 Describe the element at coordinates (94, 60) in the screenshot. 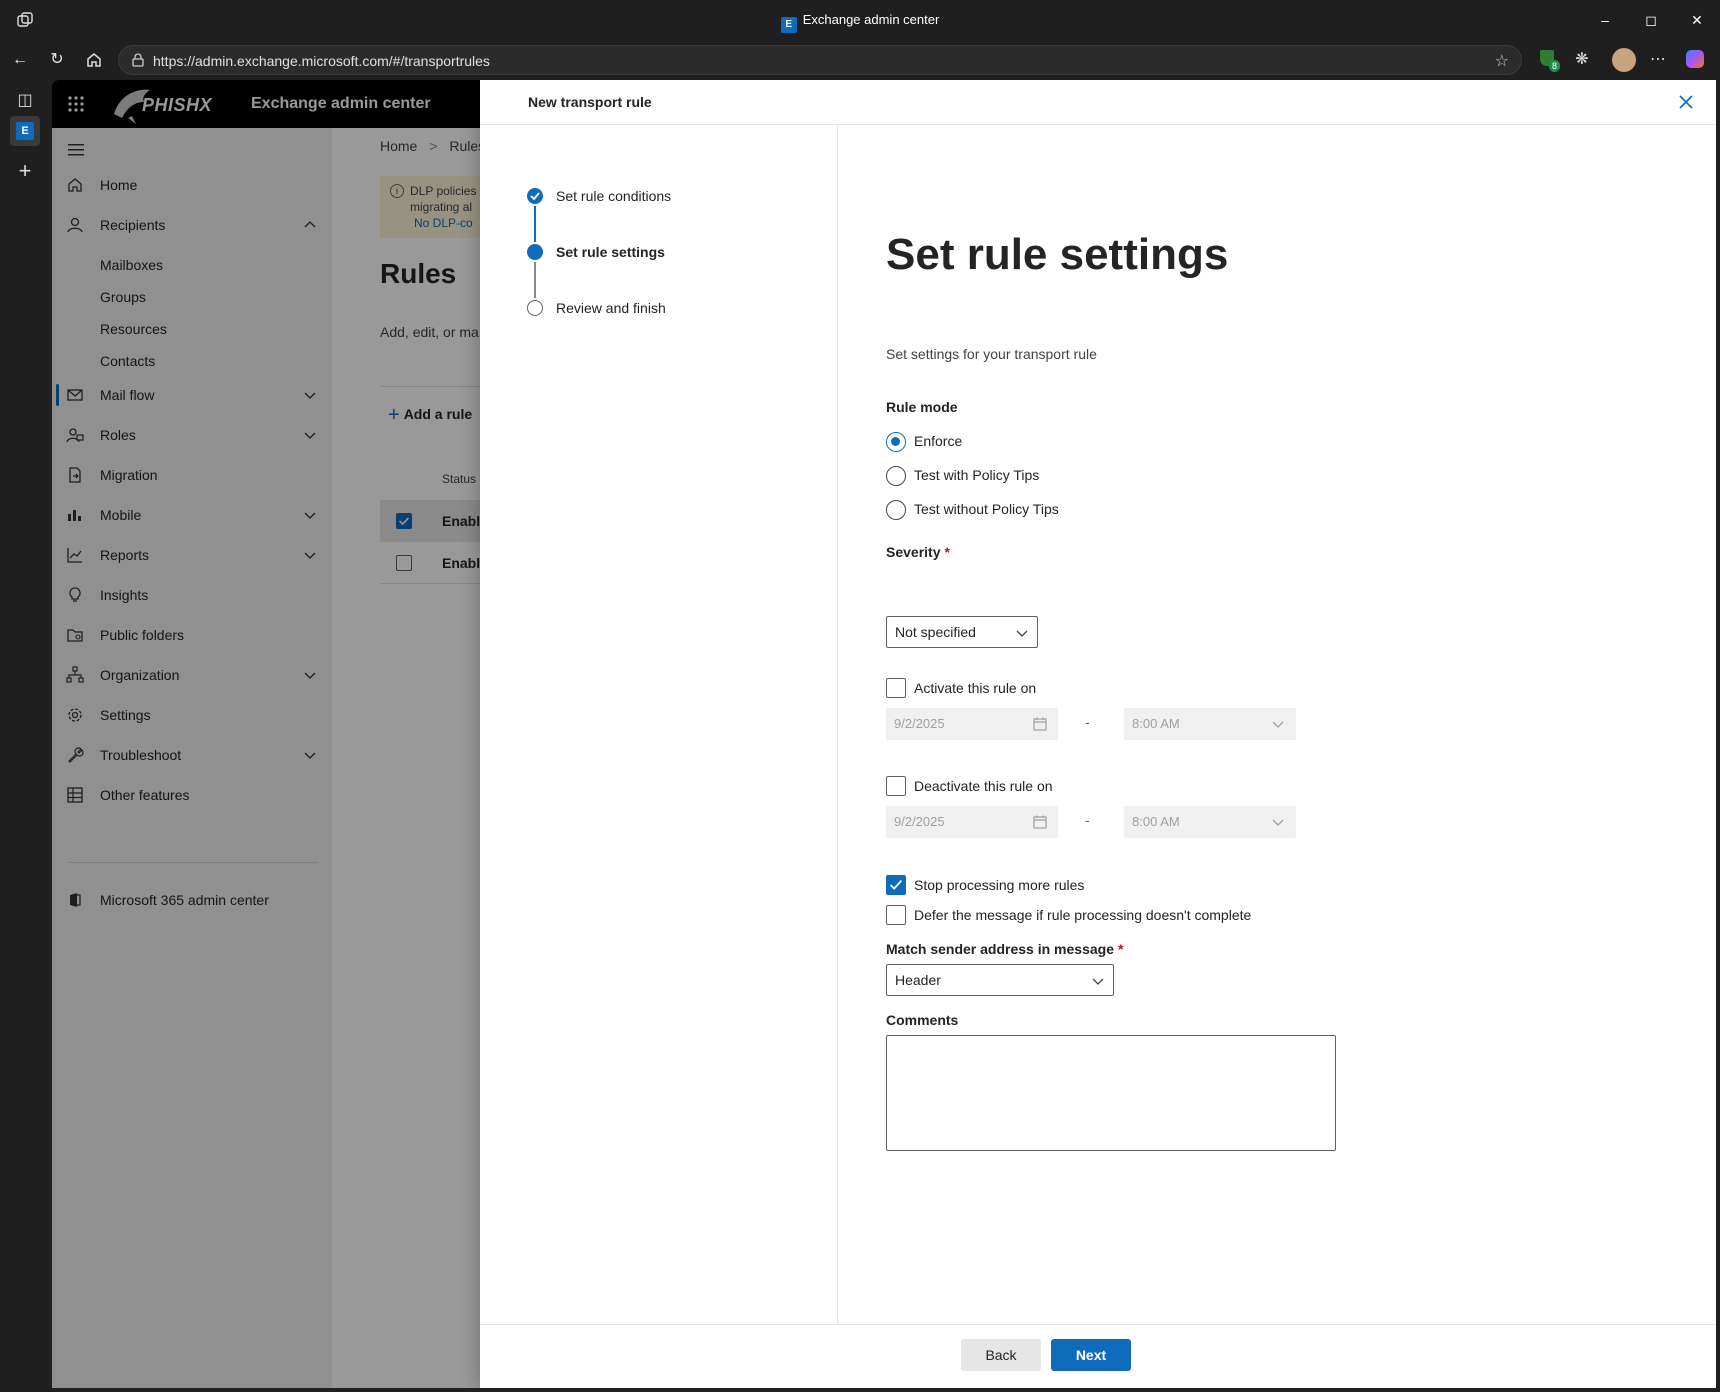

I see `home-icon` at that location.